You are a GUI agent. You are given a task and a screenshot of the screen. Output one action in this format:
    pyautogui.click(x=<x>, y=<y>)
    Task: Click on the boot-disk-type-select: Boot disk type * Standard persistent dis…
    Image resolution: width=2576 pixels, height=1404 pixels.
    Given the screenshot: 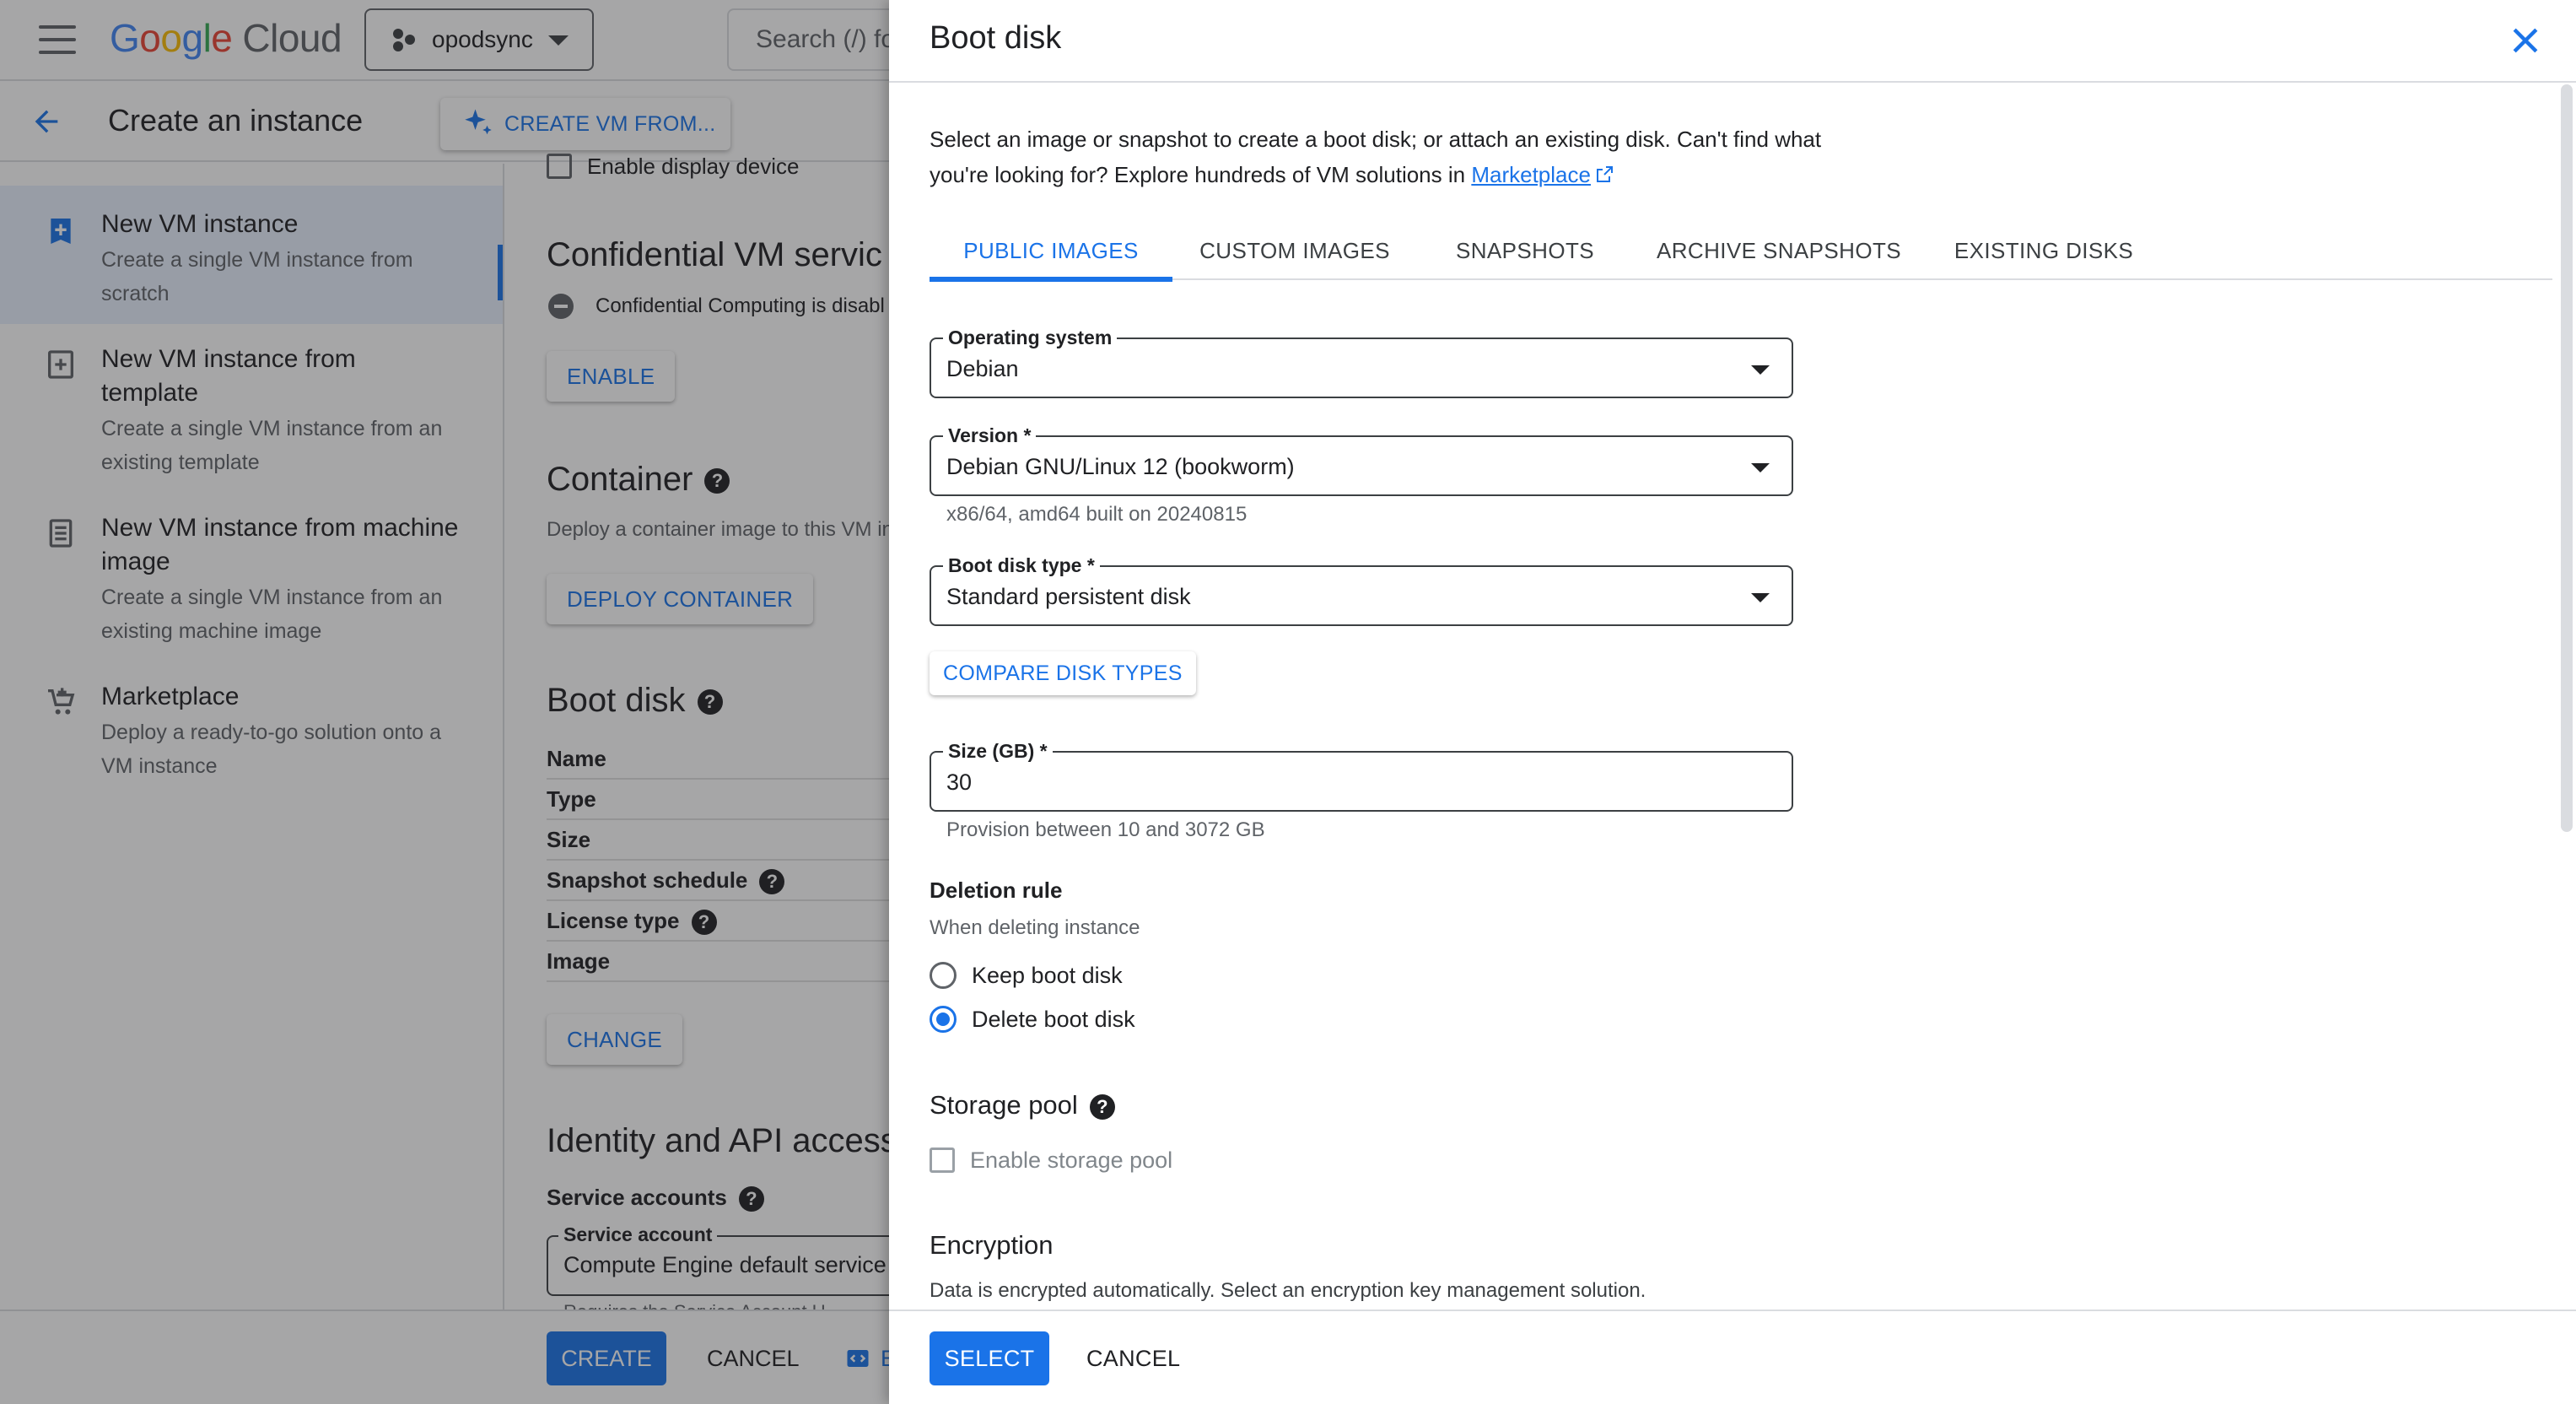 What is the action you would take?
    pyautogui.click(x=1361, y=590)
    